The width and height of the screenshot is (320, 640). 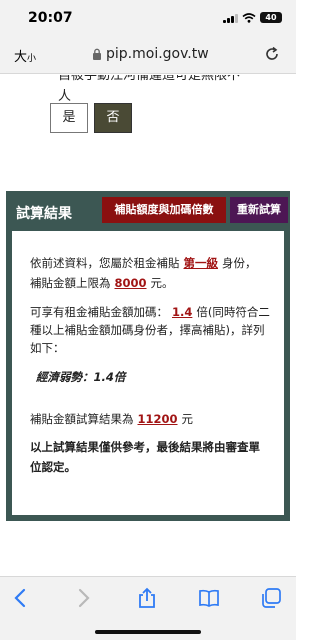 What do you see at coordinates (99, 312) in the screenshot?
I see `p2-text-a: 可享有租金補貼金額加碼：` at bounding box center [99, 312].